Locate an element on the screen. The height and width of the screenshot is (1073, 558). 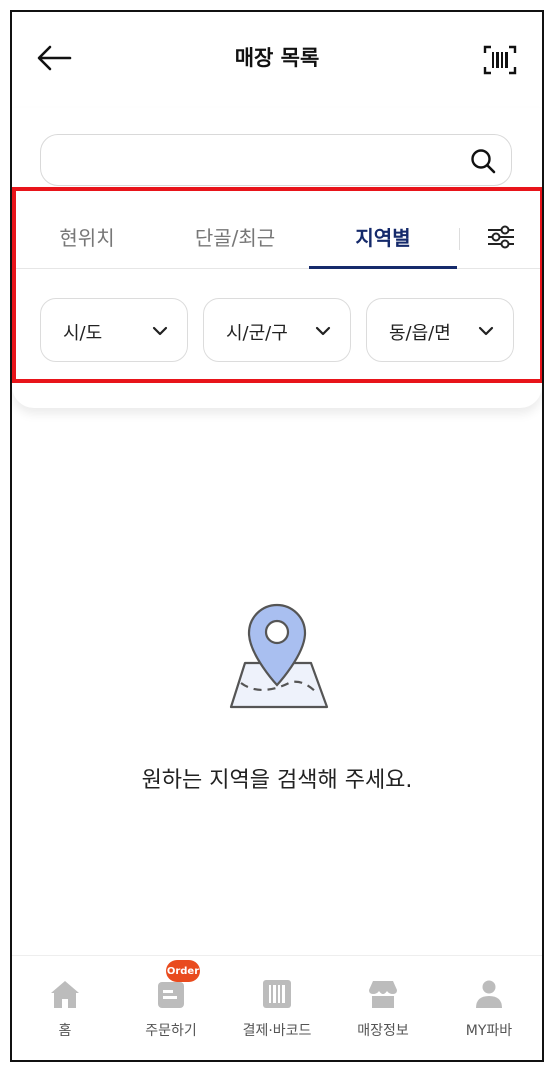
tab-label: 단골/최근 is located at coordinates (235, 237).